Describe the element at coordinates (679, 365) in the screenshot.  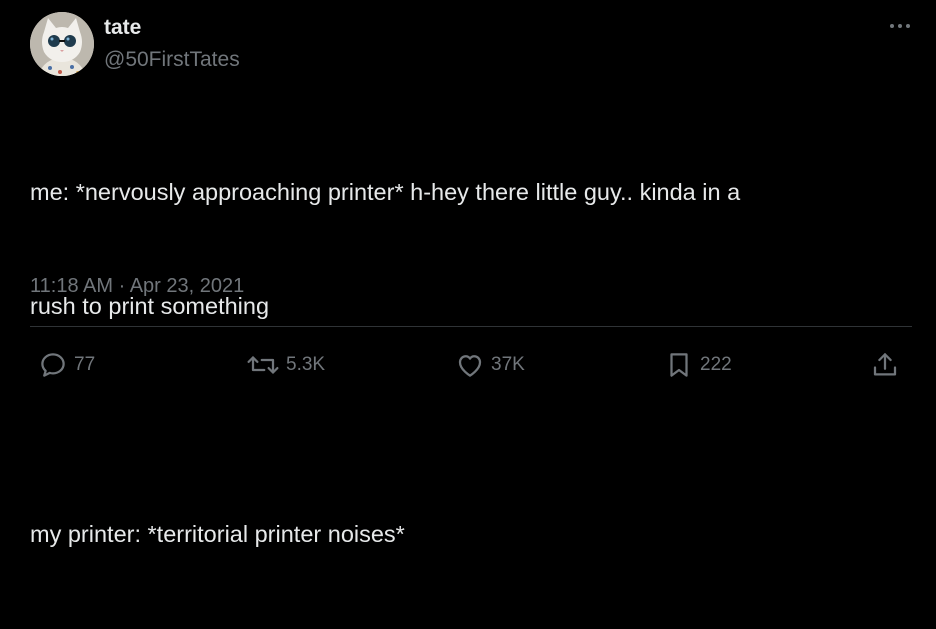
I see `bookmark-icon` at that location.